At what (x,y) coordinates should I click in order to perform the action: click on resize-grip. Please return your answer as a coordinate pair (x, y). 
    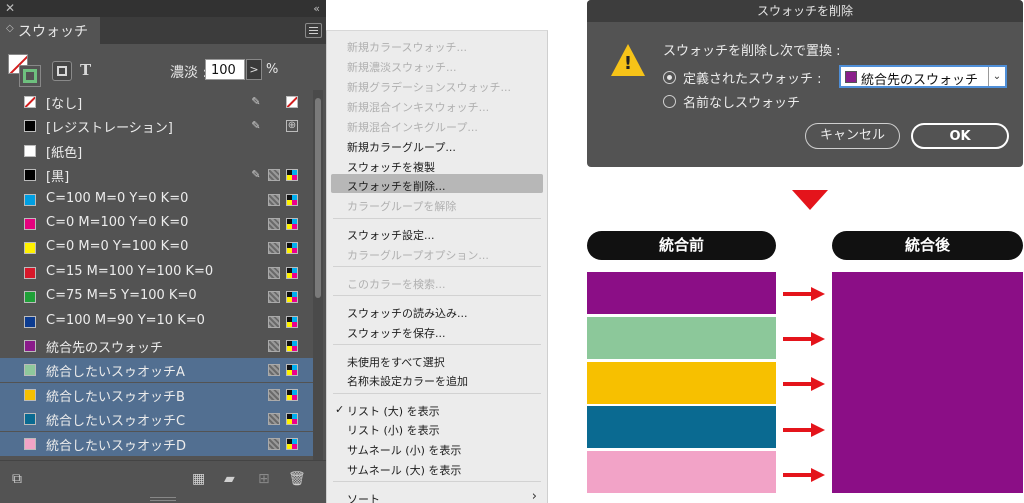
    Looking at the image, I should click on (163, 499).